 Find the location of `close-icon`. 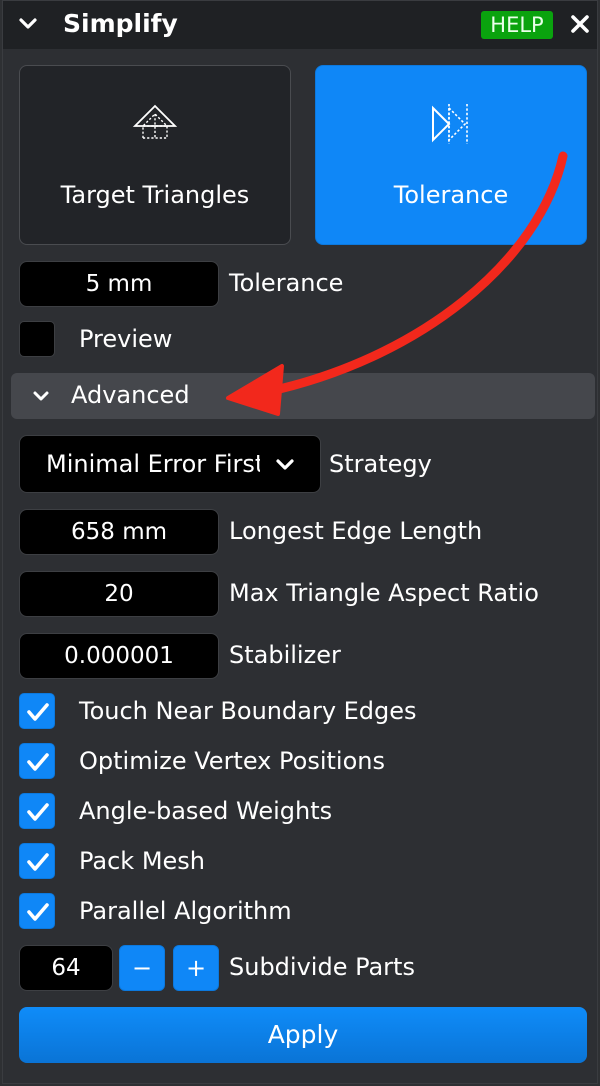

close-icon is located at coordinates (580, 24).